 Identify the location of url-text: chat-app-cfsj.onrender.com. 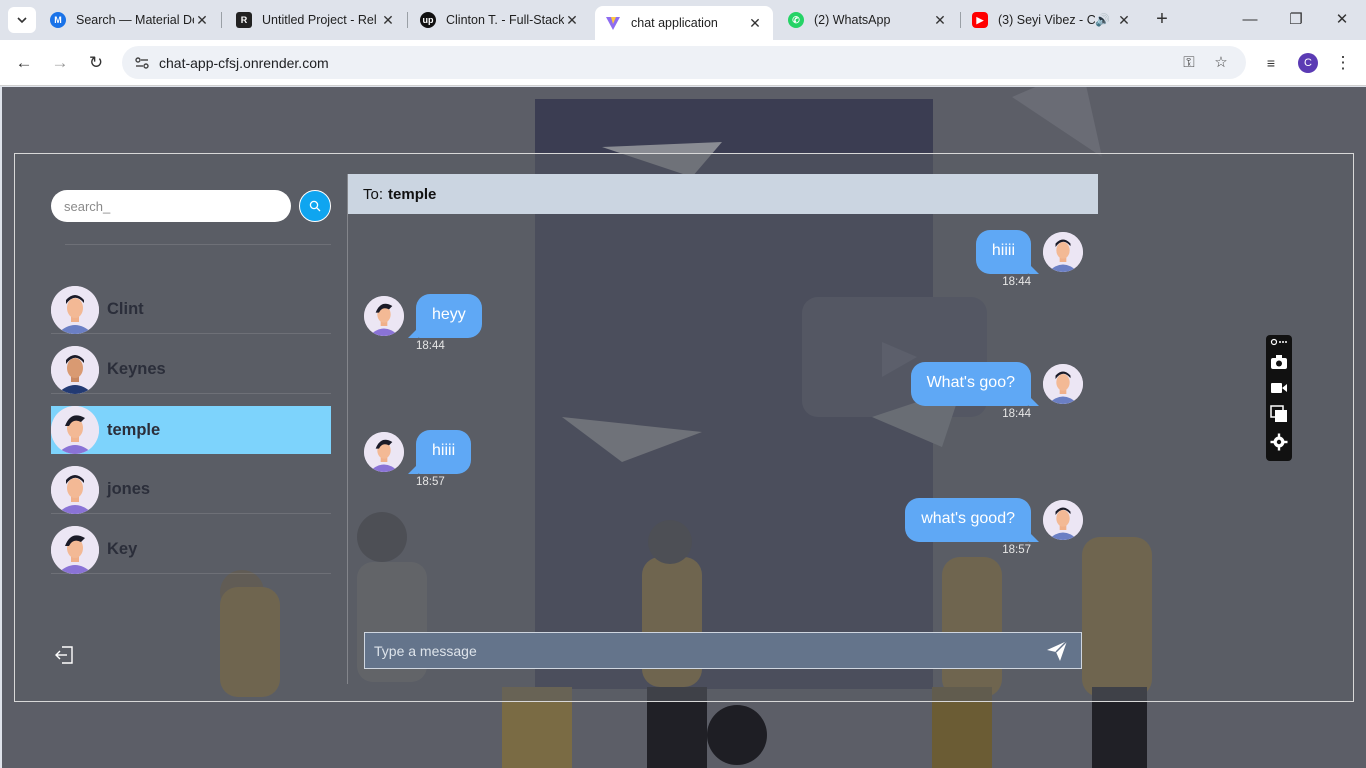
(244, 63).